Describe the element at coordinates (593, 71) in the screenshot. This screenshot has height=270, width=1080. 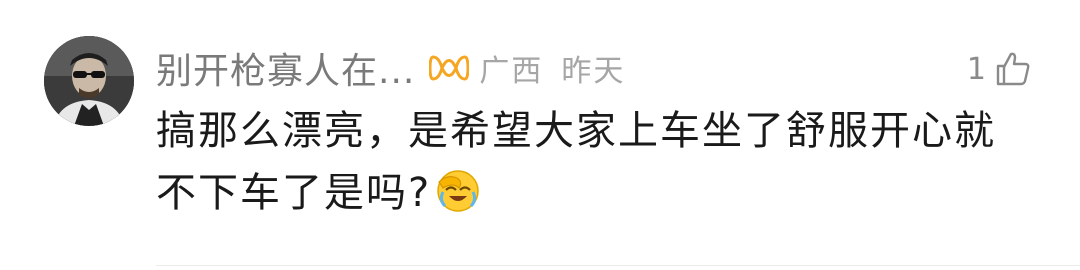
I see `timestamp: 昨天` at that location.